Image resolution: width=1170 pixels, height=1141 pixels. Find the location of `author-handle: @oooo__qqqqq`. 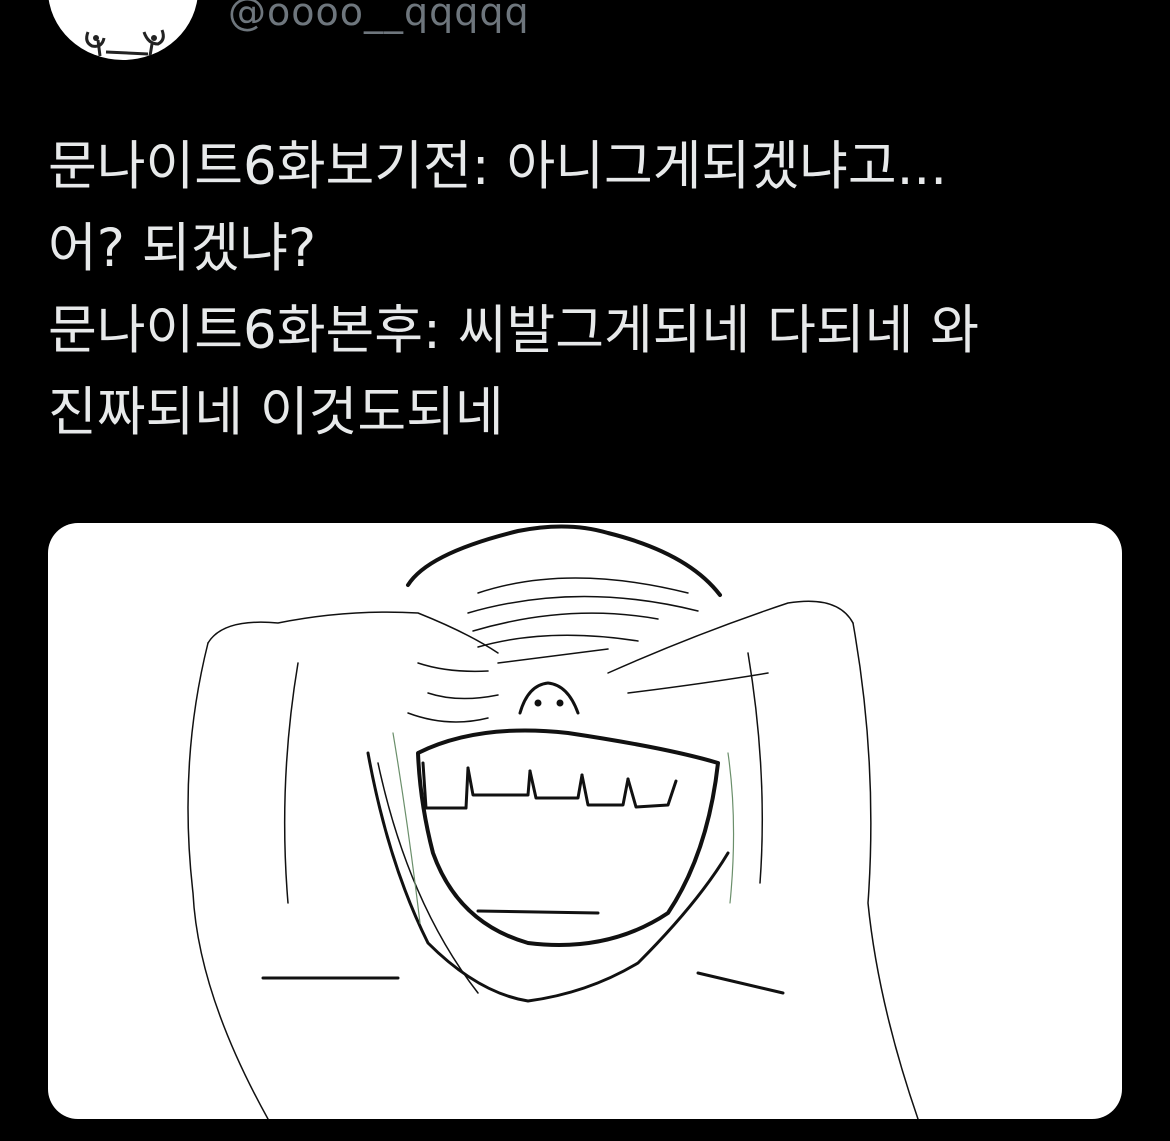

author-handle: @oooo__qqqqq is located at coordinates (379, 17).